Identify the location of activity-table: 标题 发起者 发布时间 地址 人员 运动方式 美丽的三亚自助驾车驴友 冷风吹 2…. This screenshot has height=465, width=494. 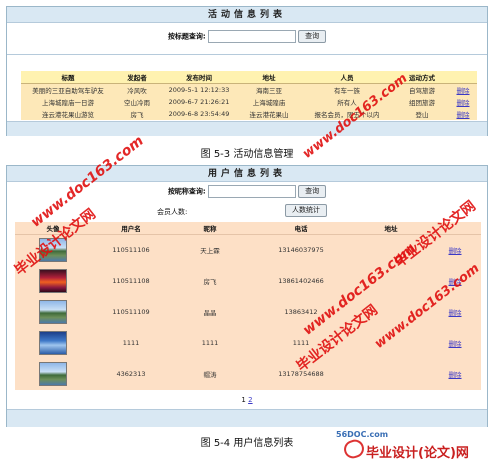
(249, 95).